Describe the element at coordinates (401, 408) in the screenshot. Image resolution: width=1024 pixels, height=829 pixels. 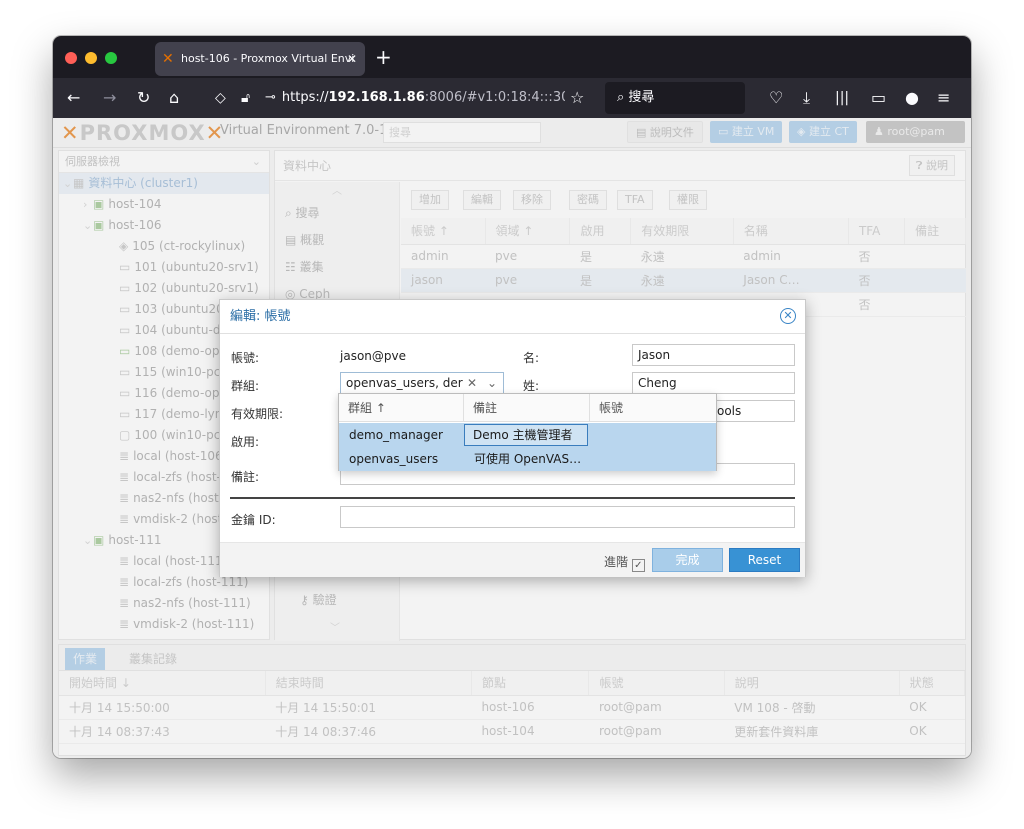
I see `column-group: 群組 ↑` at that location.